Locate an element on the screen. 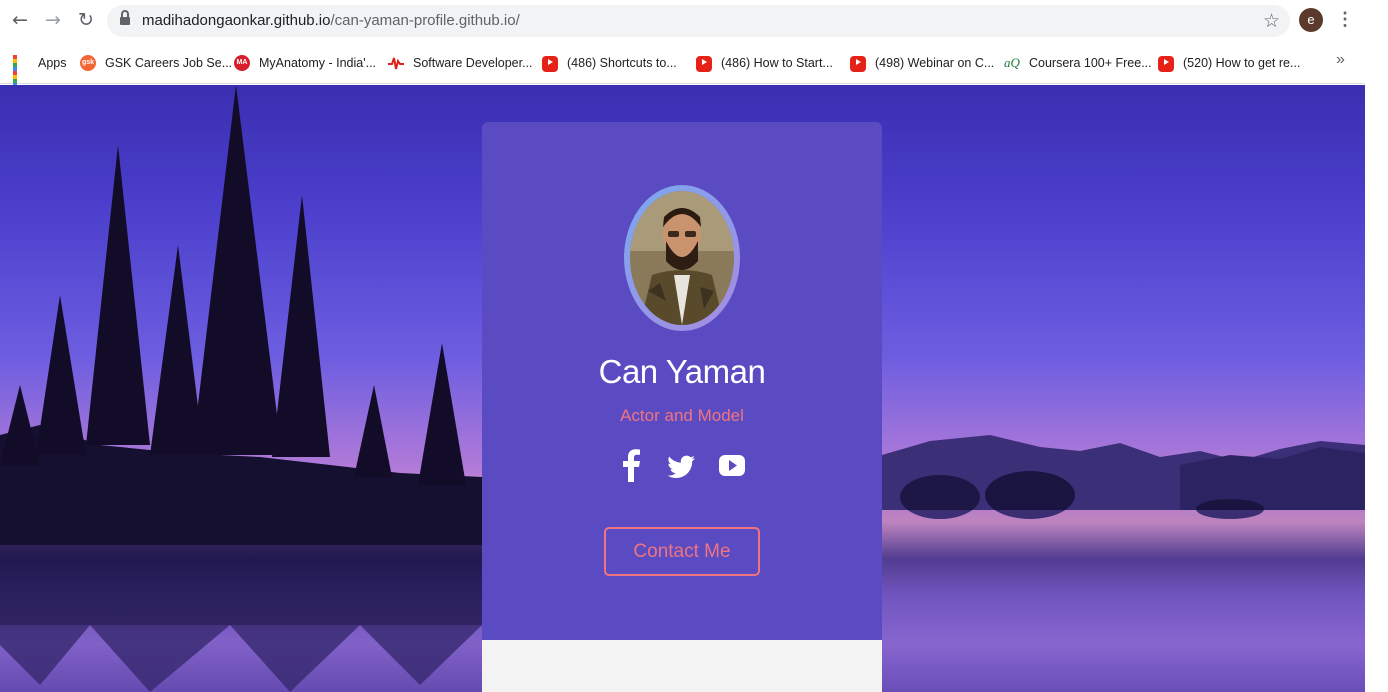 This screenshot has height=692, width=1388. scrollbar-gutter is located at coordinates (1376, 367).